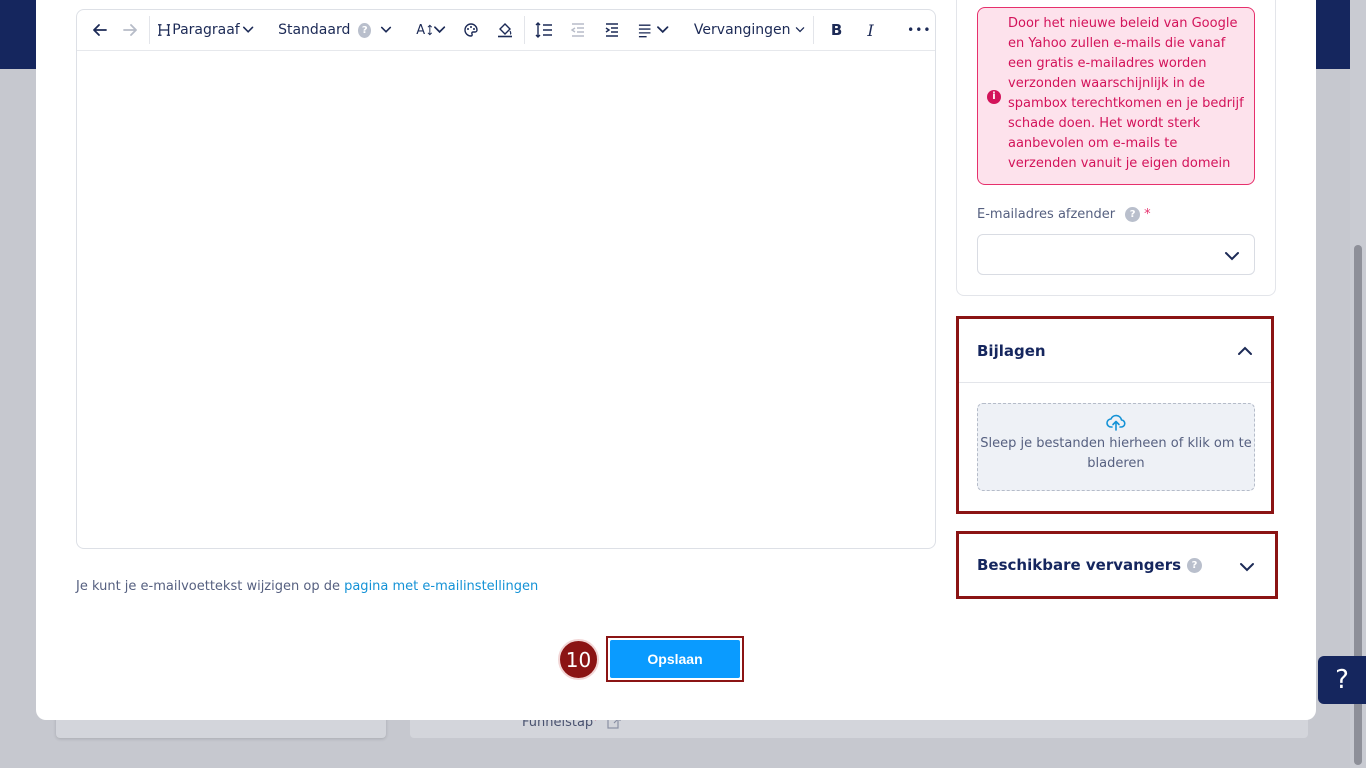  I want to click on arrow-left-icon, so click(100, 30).